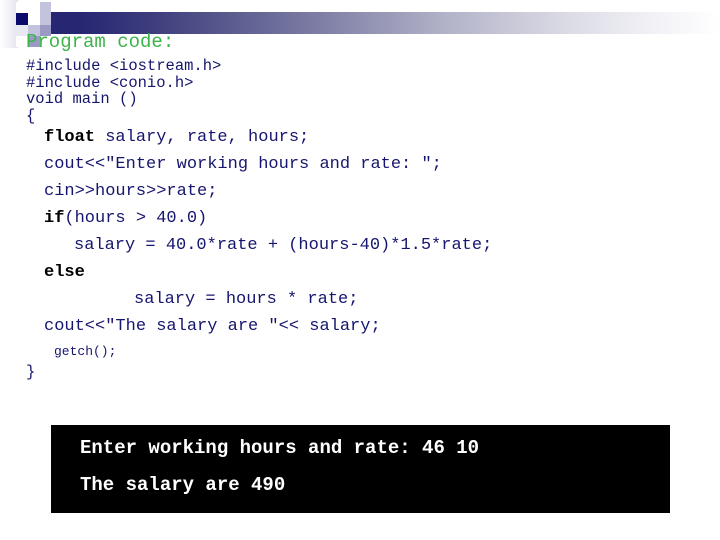  Describe the element at coordinates (371, 99) in the screenshot. I see `code-line: void main ()` at that location.